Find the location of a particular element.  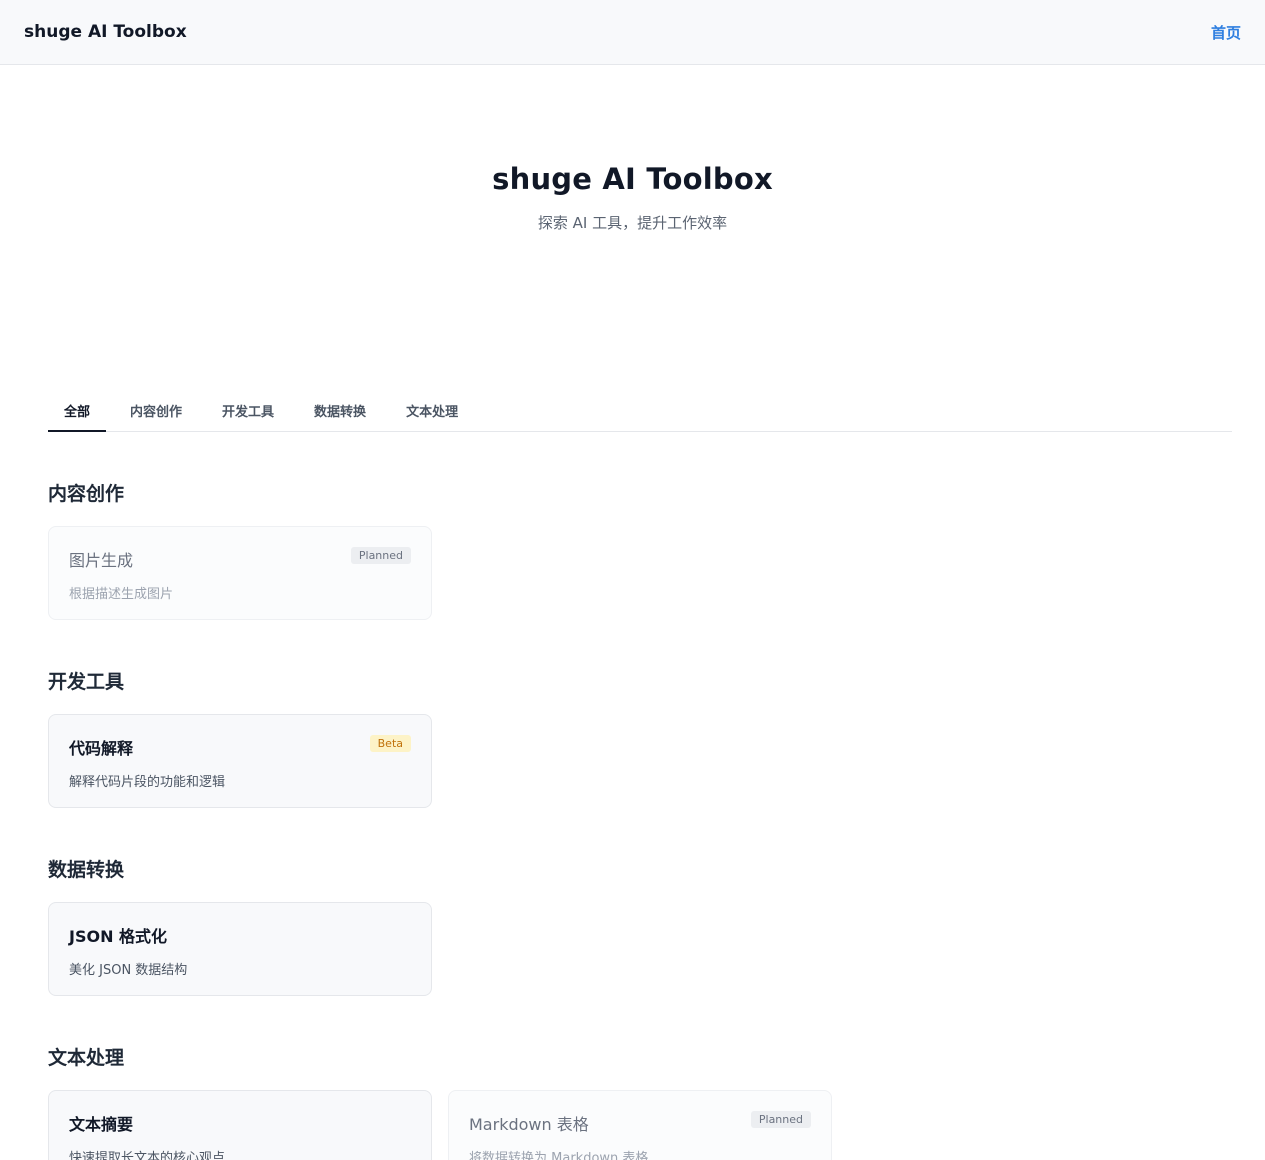

tool-card-json-format: JSON 格式化 美化 JSON 数据结构 is located at coordinates (240, 949).